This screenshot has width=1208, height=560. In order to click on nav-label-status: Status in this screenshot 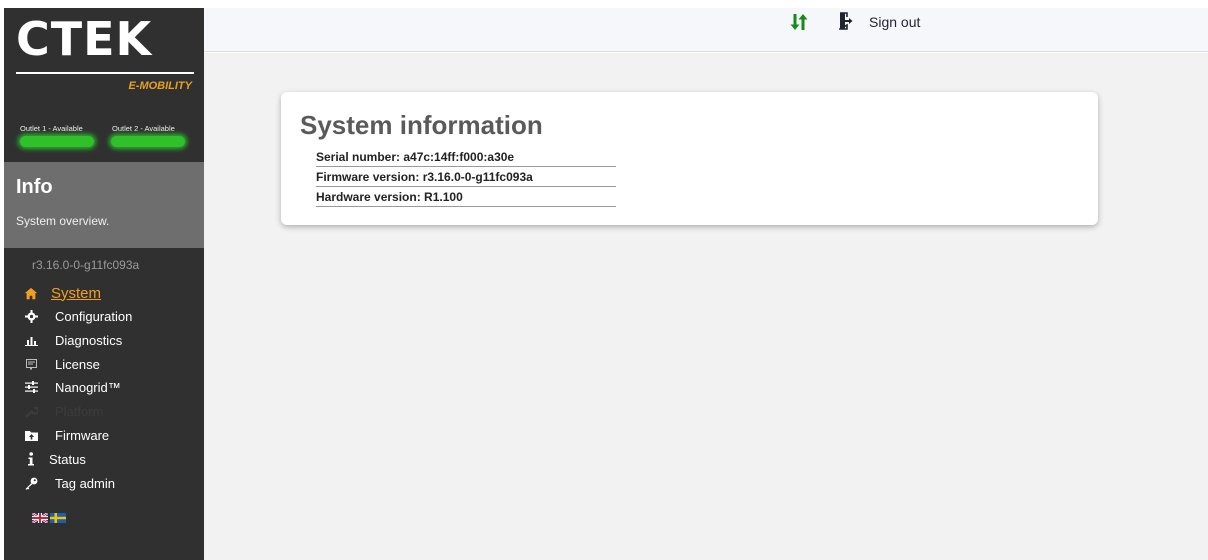, I will do `click(67, 459)`.